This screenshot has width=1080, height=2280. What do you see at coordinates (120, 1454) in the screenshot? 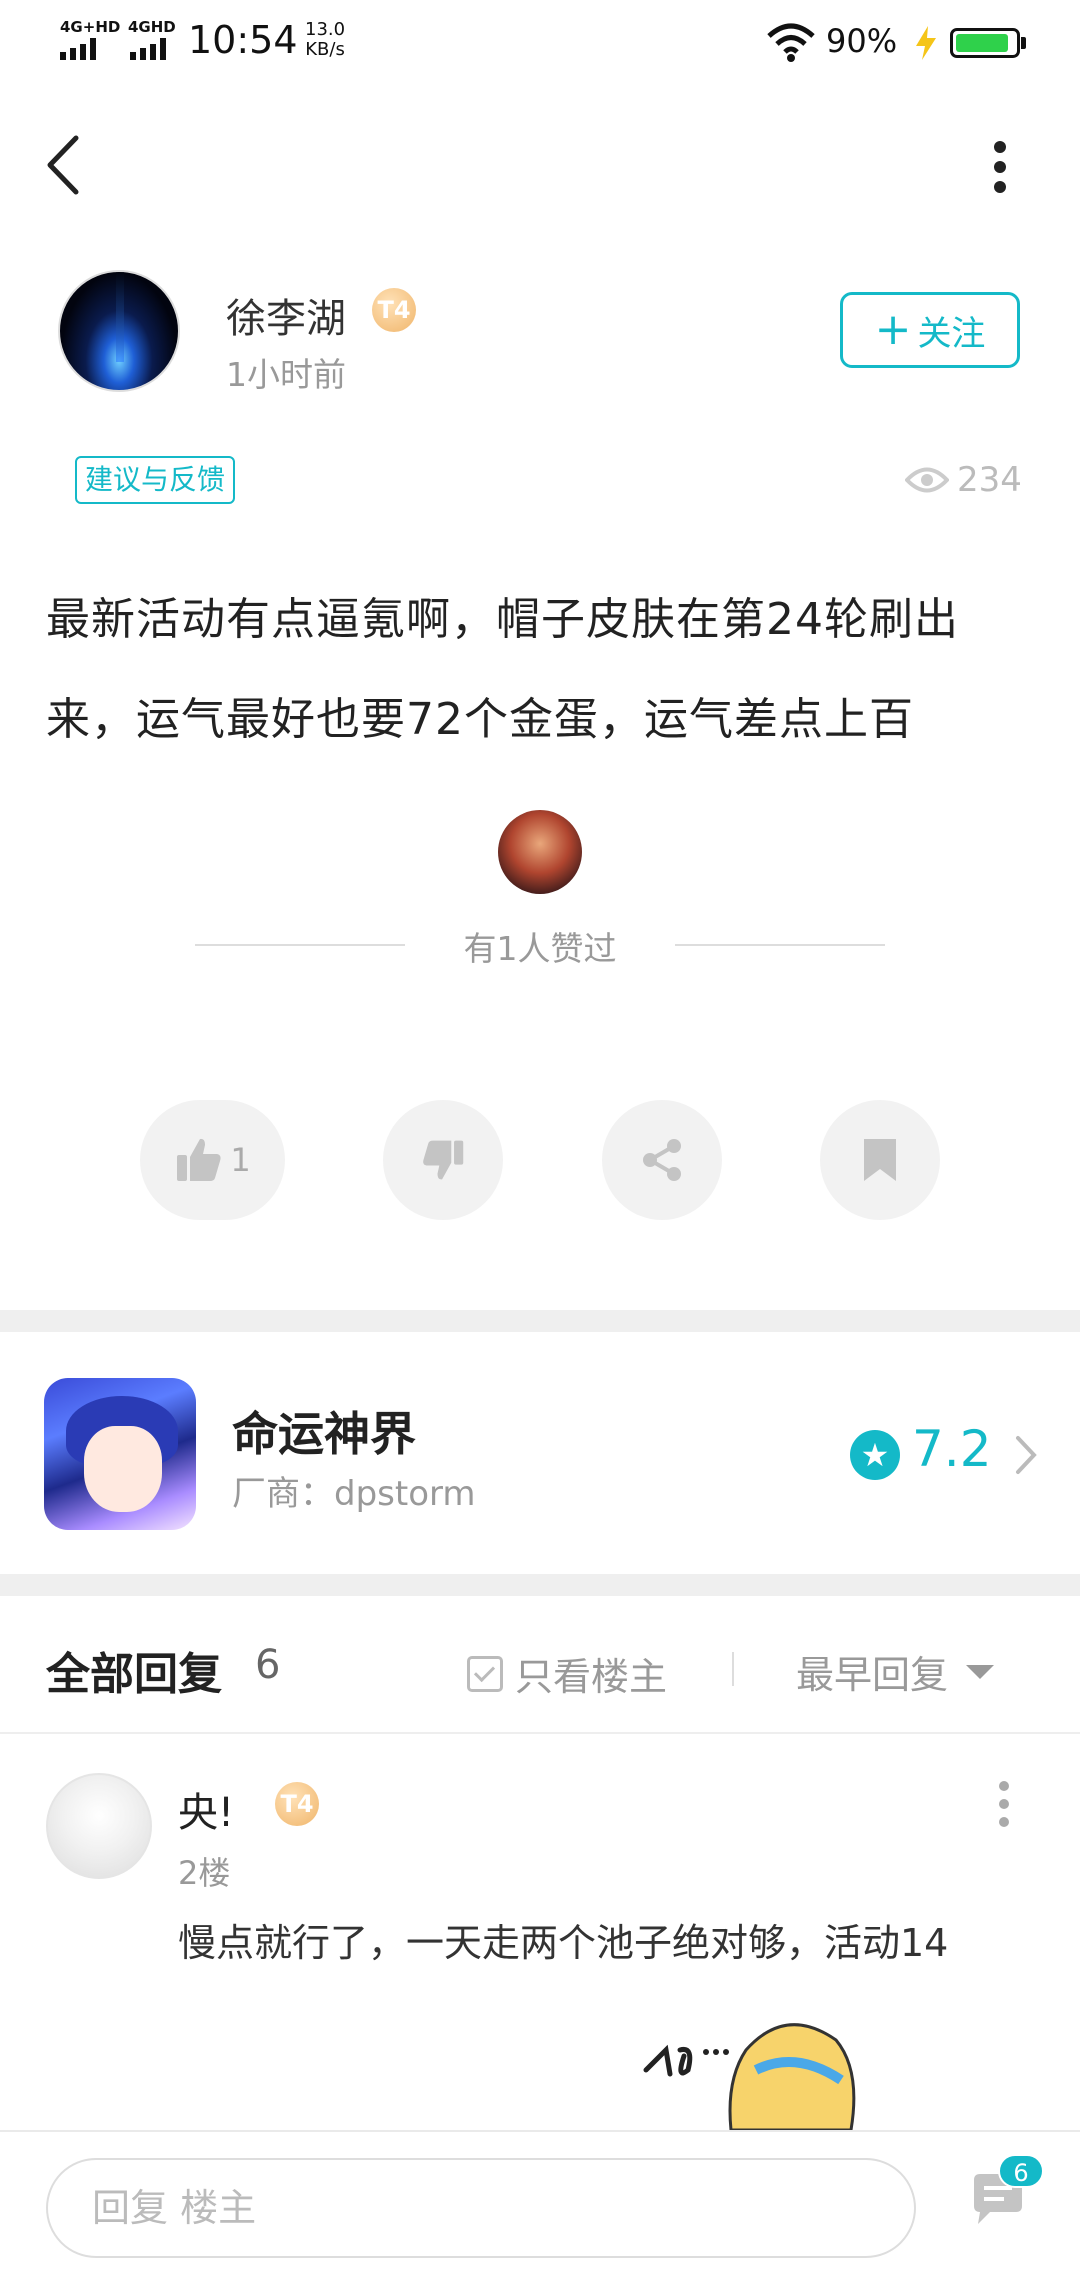
I see `game-icon` at bounding box center [120, 1454].